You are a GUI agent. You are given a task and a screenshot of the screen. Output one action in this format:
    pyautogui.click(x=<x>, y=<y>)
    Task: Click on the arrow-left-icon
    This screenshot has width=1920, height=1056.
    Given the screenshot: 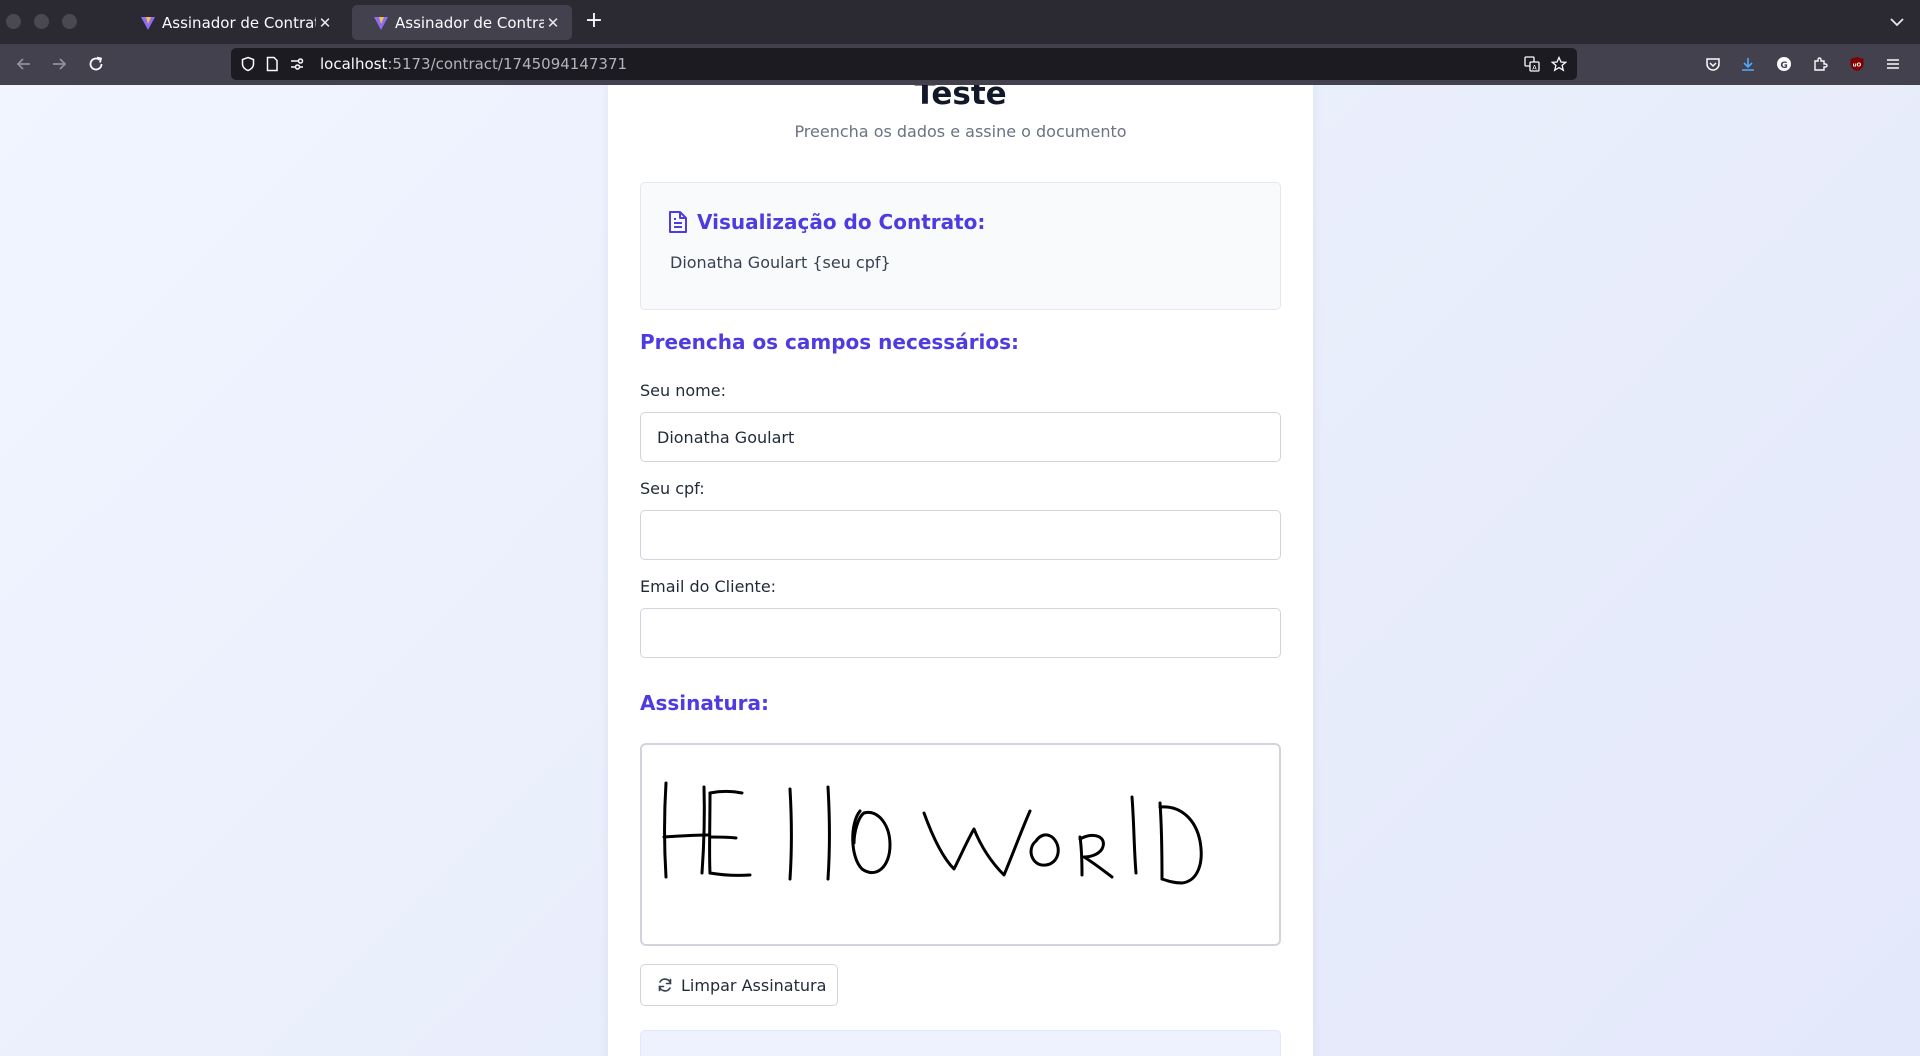 What is the action you would take?
    pyautogui.click(x=23, y=64)
    